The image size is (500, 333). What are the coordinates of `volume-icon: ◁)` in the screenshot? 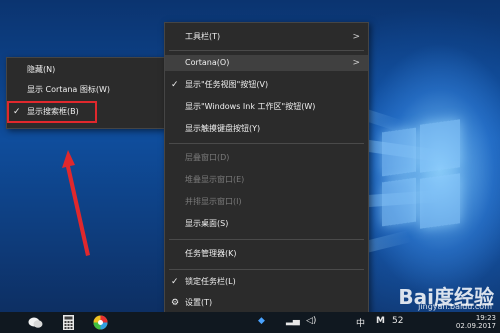 It's located at (311, 321).